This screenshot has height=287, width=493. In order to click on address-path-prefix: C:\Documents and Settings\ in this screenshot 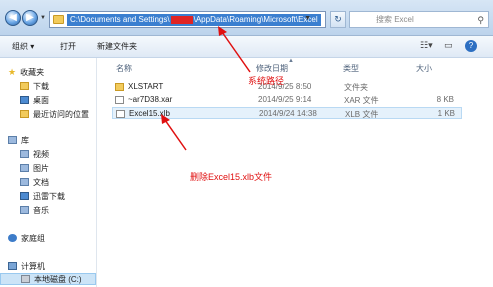, I will do `click(120, 19)`.